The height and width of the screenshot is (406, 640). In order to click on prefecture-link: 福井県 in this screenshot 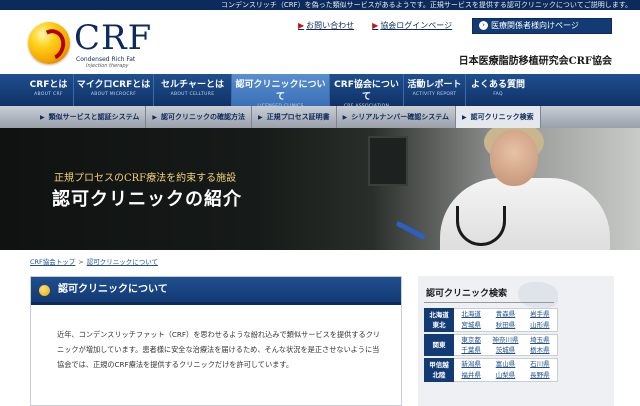, I will do `click(471, 375)`.